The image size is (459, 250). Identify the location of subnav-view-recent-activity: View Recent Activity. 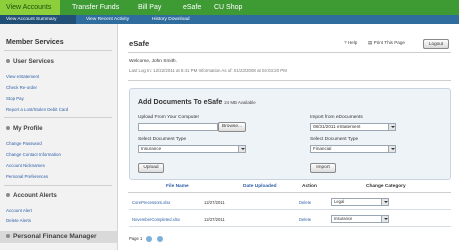
(115, 19).